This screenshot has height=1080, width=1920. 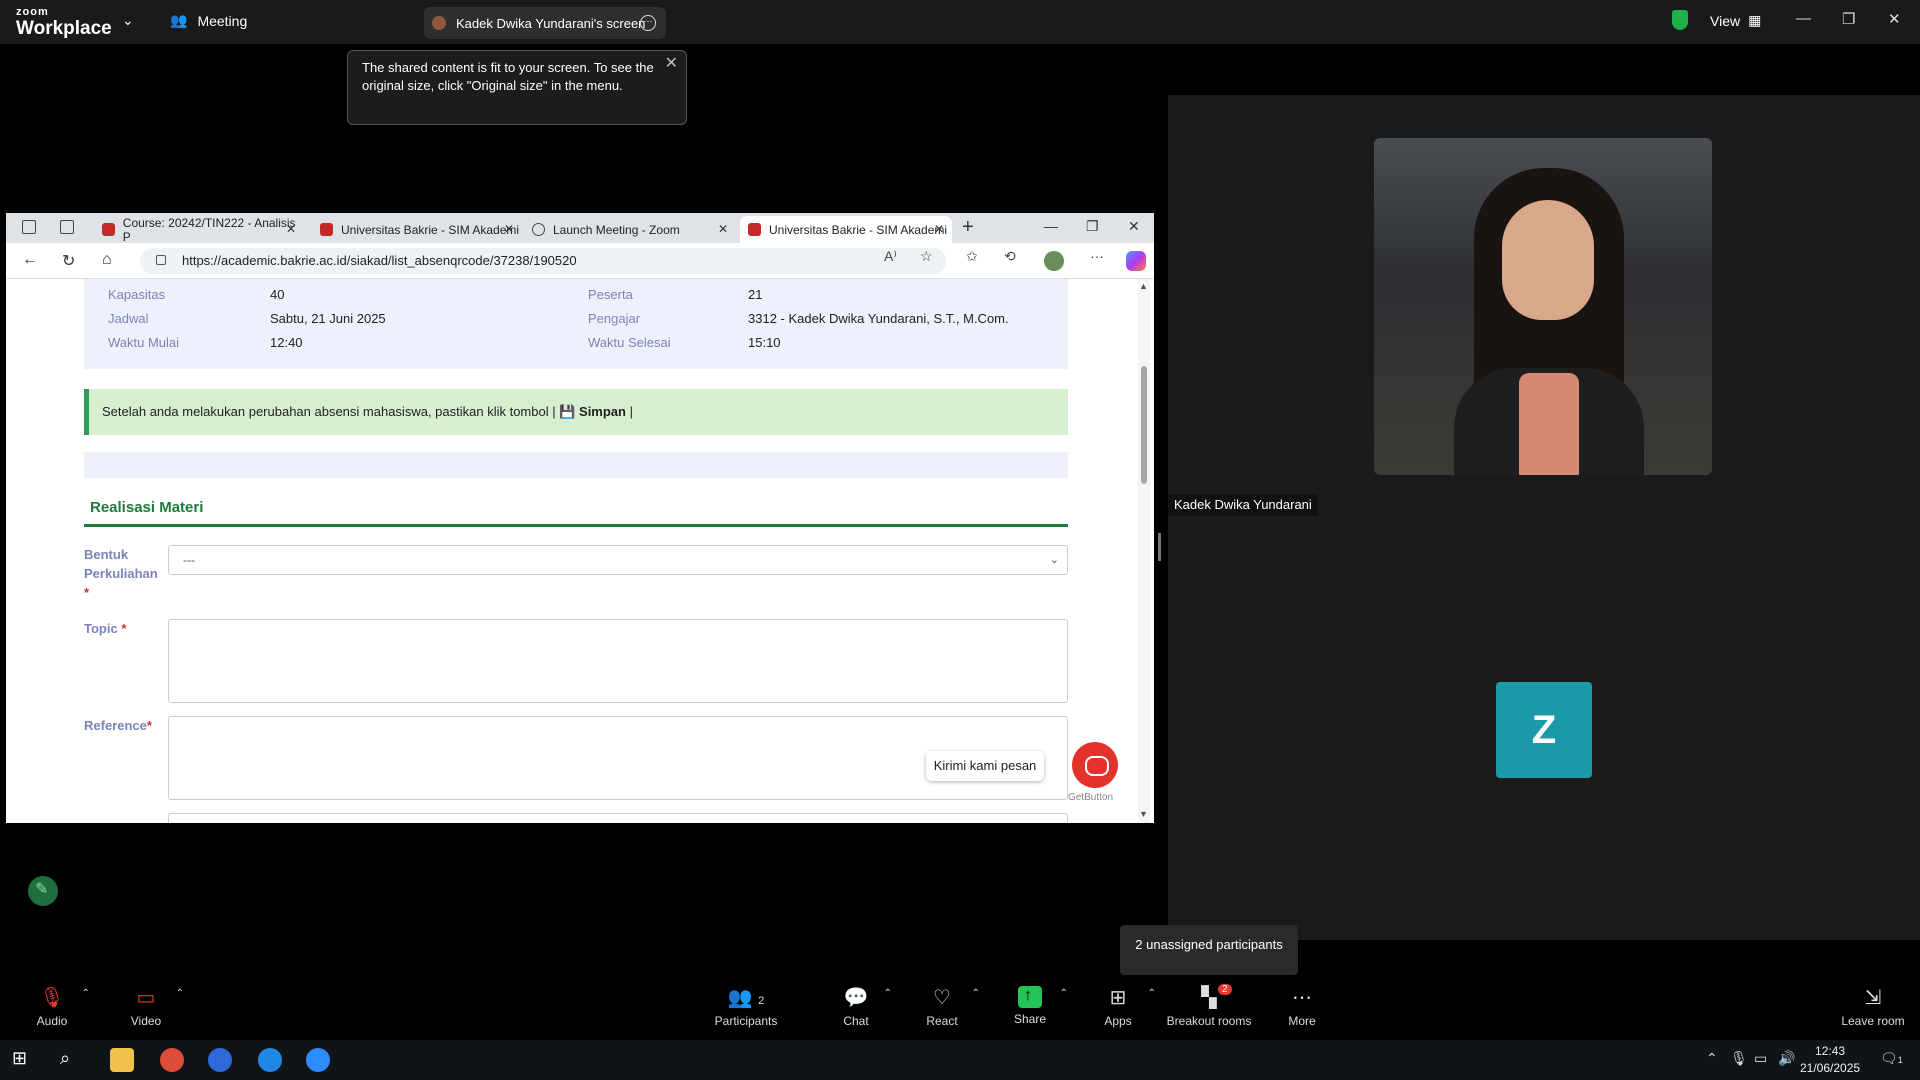 What do you see at coordinates (107, 260) in the screenshot?
I see `home-icon: ⌂` at bounding box center [107, 260].